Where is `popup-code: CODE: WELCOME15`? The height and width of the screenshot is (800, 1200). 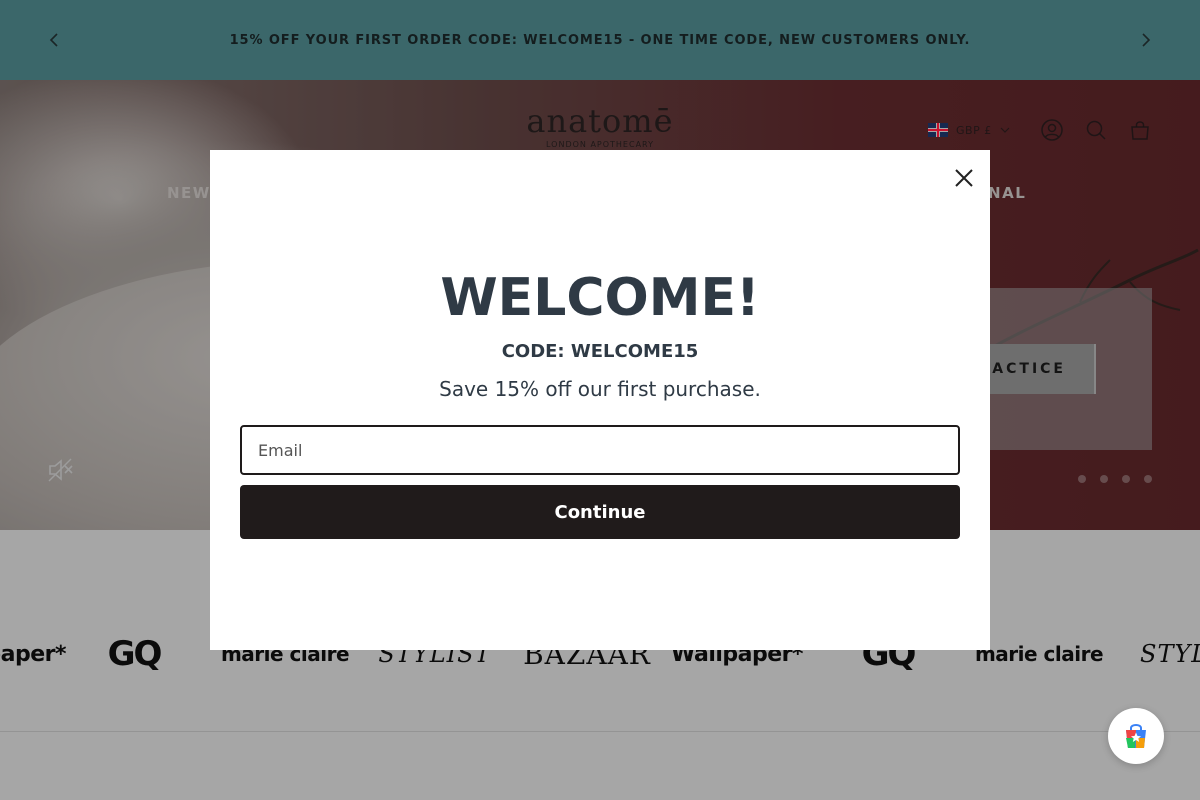
popup-code: CODE: WELCOME15 is located at coordinates (600, 351).